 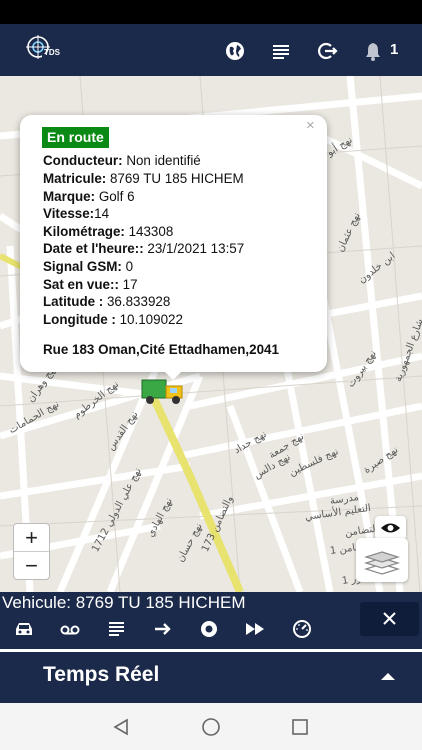 I want to click on vehicle-label: Vehicule: 8769 TU 185 HICHEM, so click(x=124, y=602).